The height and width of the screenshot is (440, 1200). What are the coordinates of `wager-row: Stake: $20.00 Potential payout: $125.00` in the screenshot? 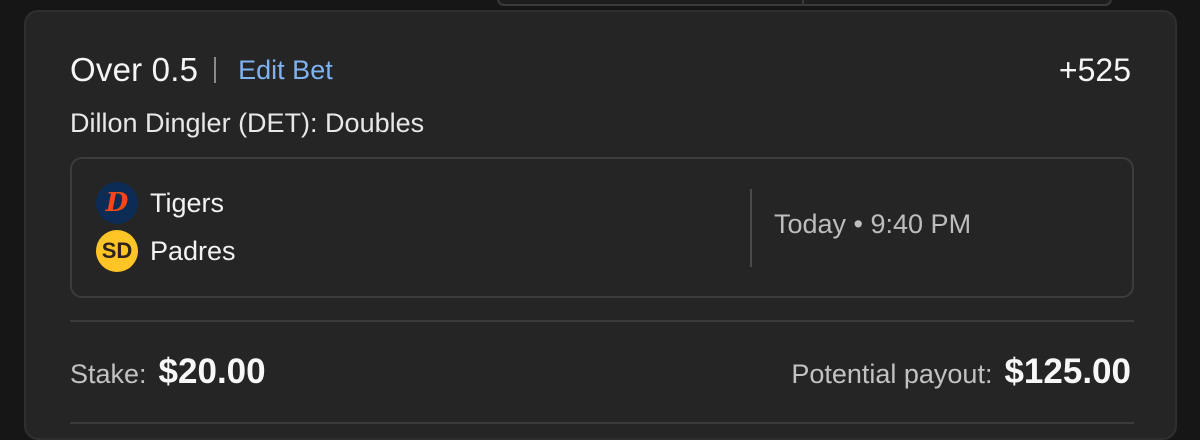 It's located at (600, 374).